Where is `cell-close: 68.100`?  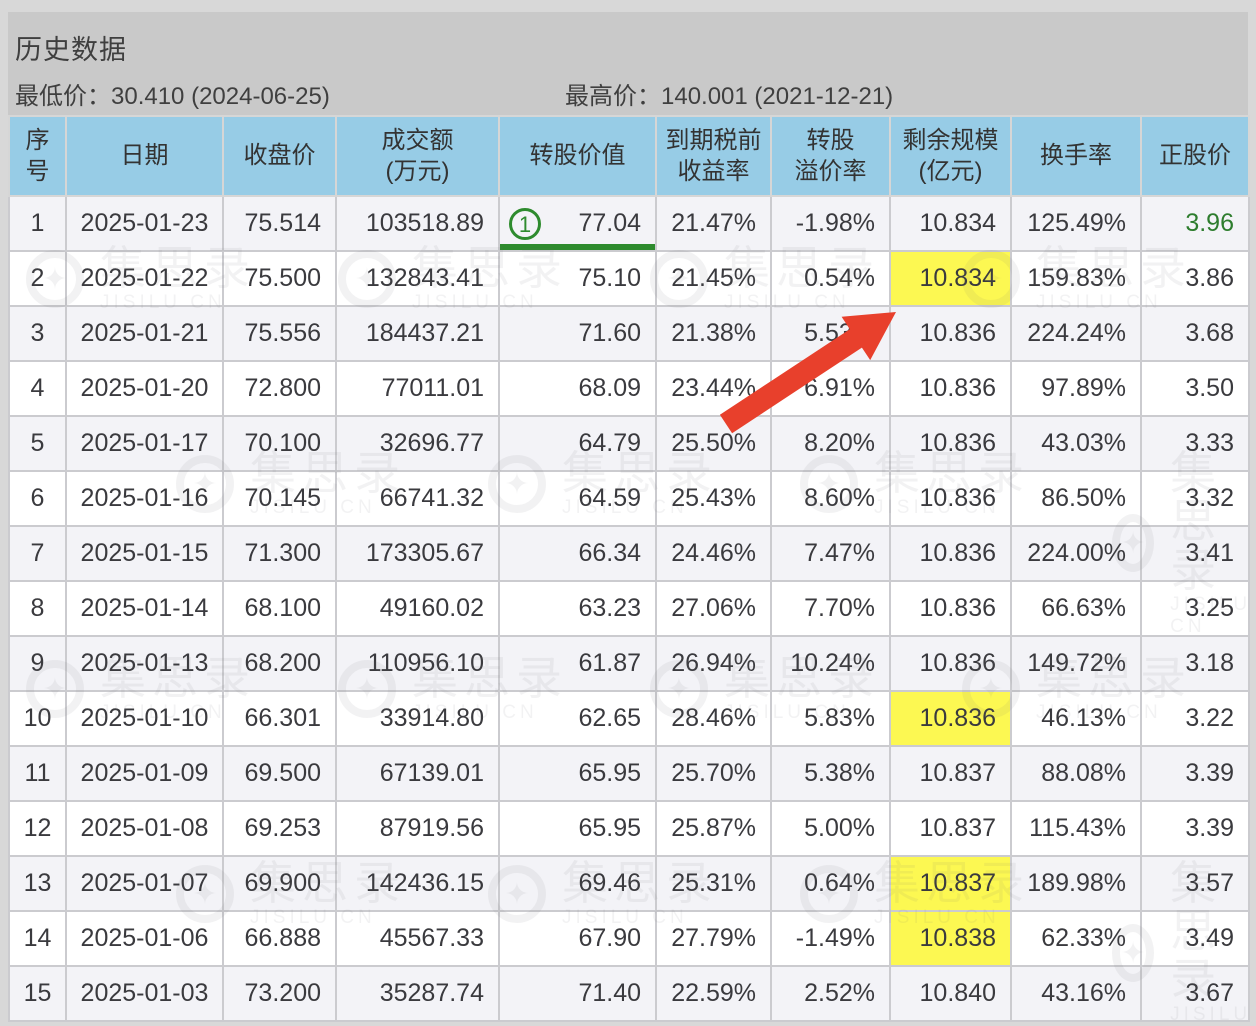
cell-close: 68.100 is located at coordinates (279, 608).